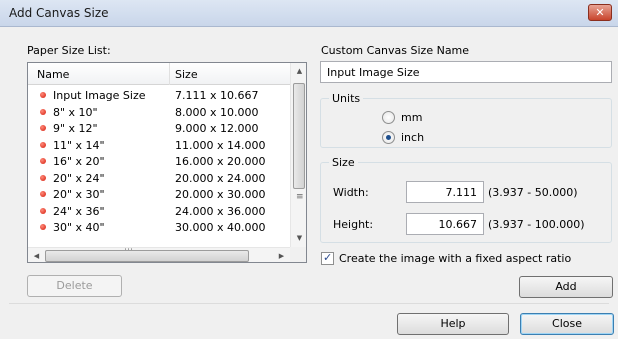 This screenshot has height=339, width=618. What do you see at coordinates (74, 286) in the screenshot?
I see `delete-button: Delete` at bounding box center [74, 286].